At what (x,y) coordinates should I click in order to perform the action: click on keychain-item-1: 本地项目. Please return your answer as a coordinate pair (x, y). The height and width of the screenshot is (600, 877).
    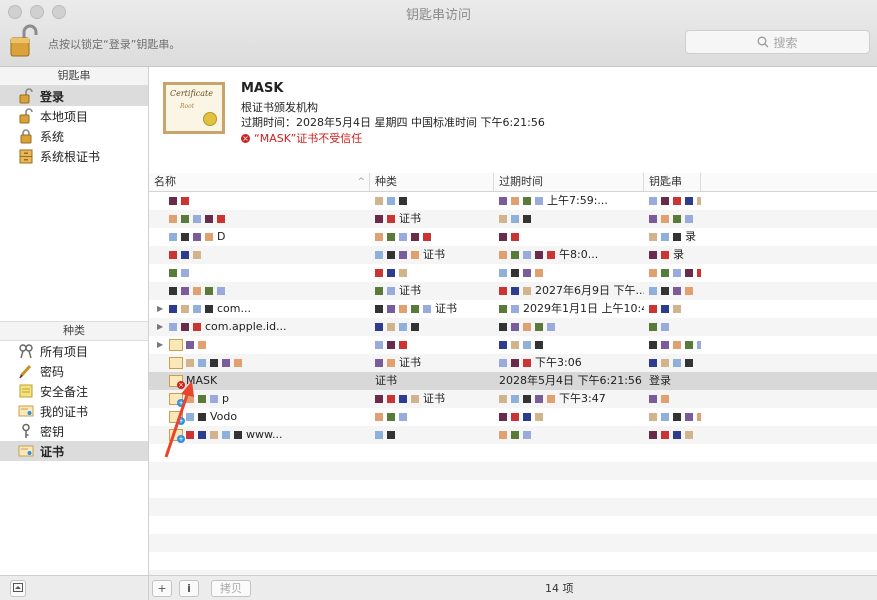
    Looking at the image, I should click on (74, 116).